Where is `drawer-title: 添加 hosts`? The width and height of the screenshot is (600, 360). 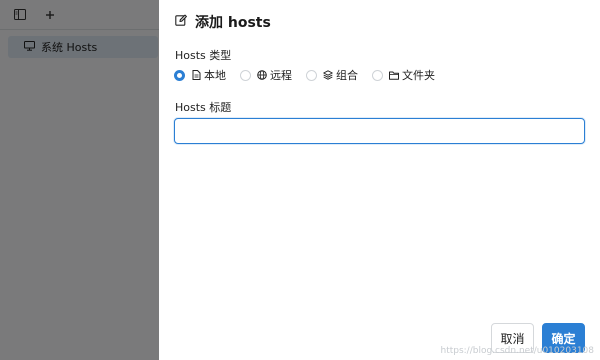 drawer-title: 添加 hosts is located at coordinates (223, 22).